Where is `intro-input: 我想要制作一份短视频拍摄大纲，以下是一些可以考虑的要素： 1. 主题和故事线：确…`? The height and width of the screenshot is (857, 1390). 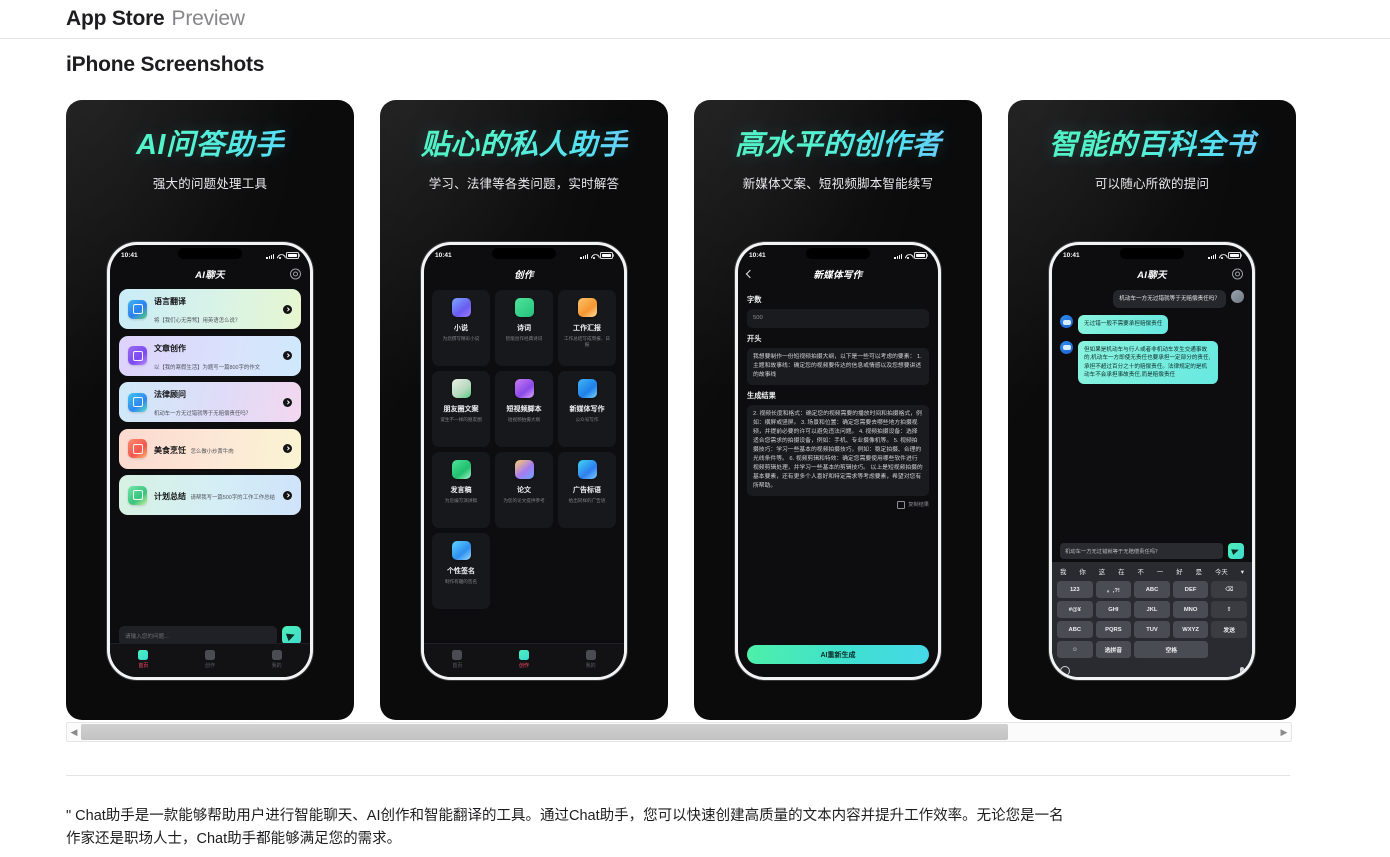 intro-input: 我想要制作一份短视频拍摄大纲，以下是一些可以考虑的要素： 1. 主题和故事线：确… is located at coordinates (838, 366).